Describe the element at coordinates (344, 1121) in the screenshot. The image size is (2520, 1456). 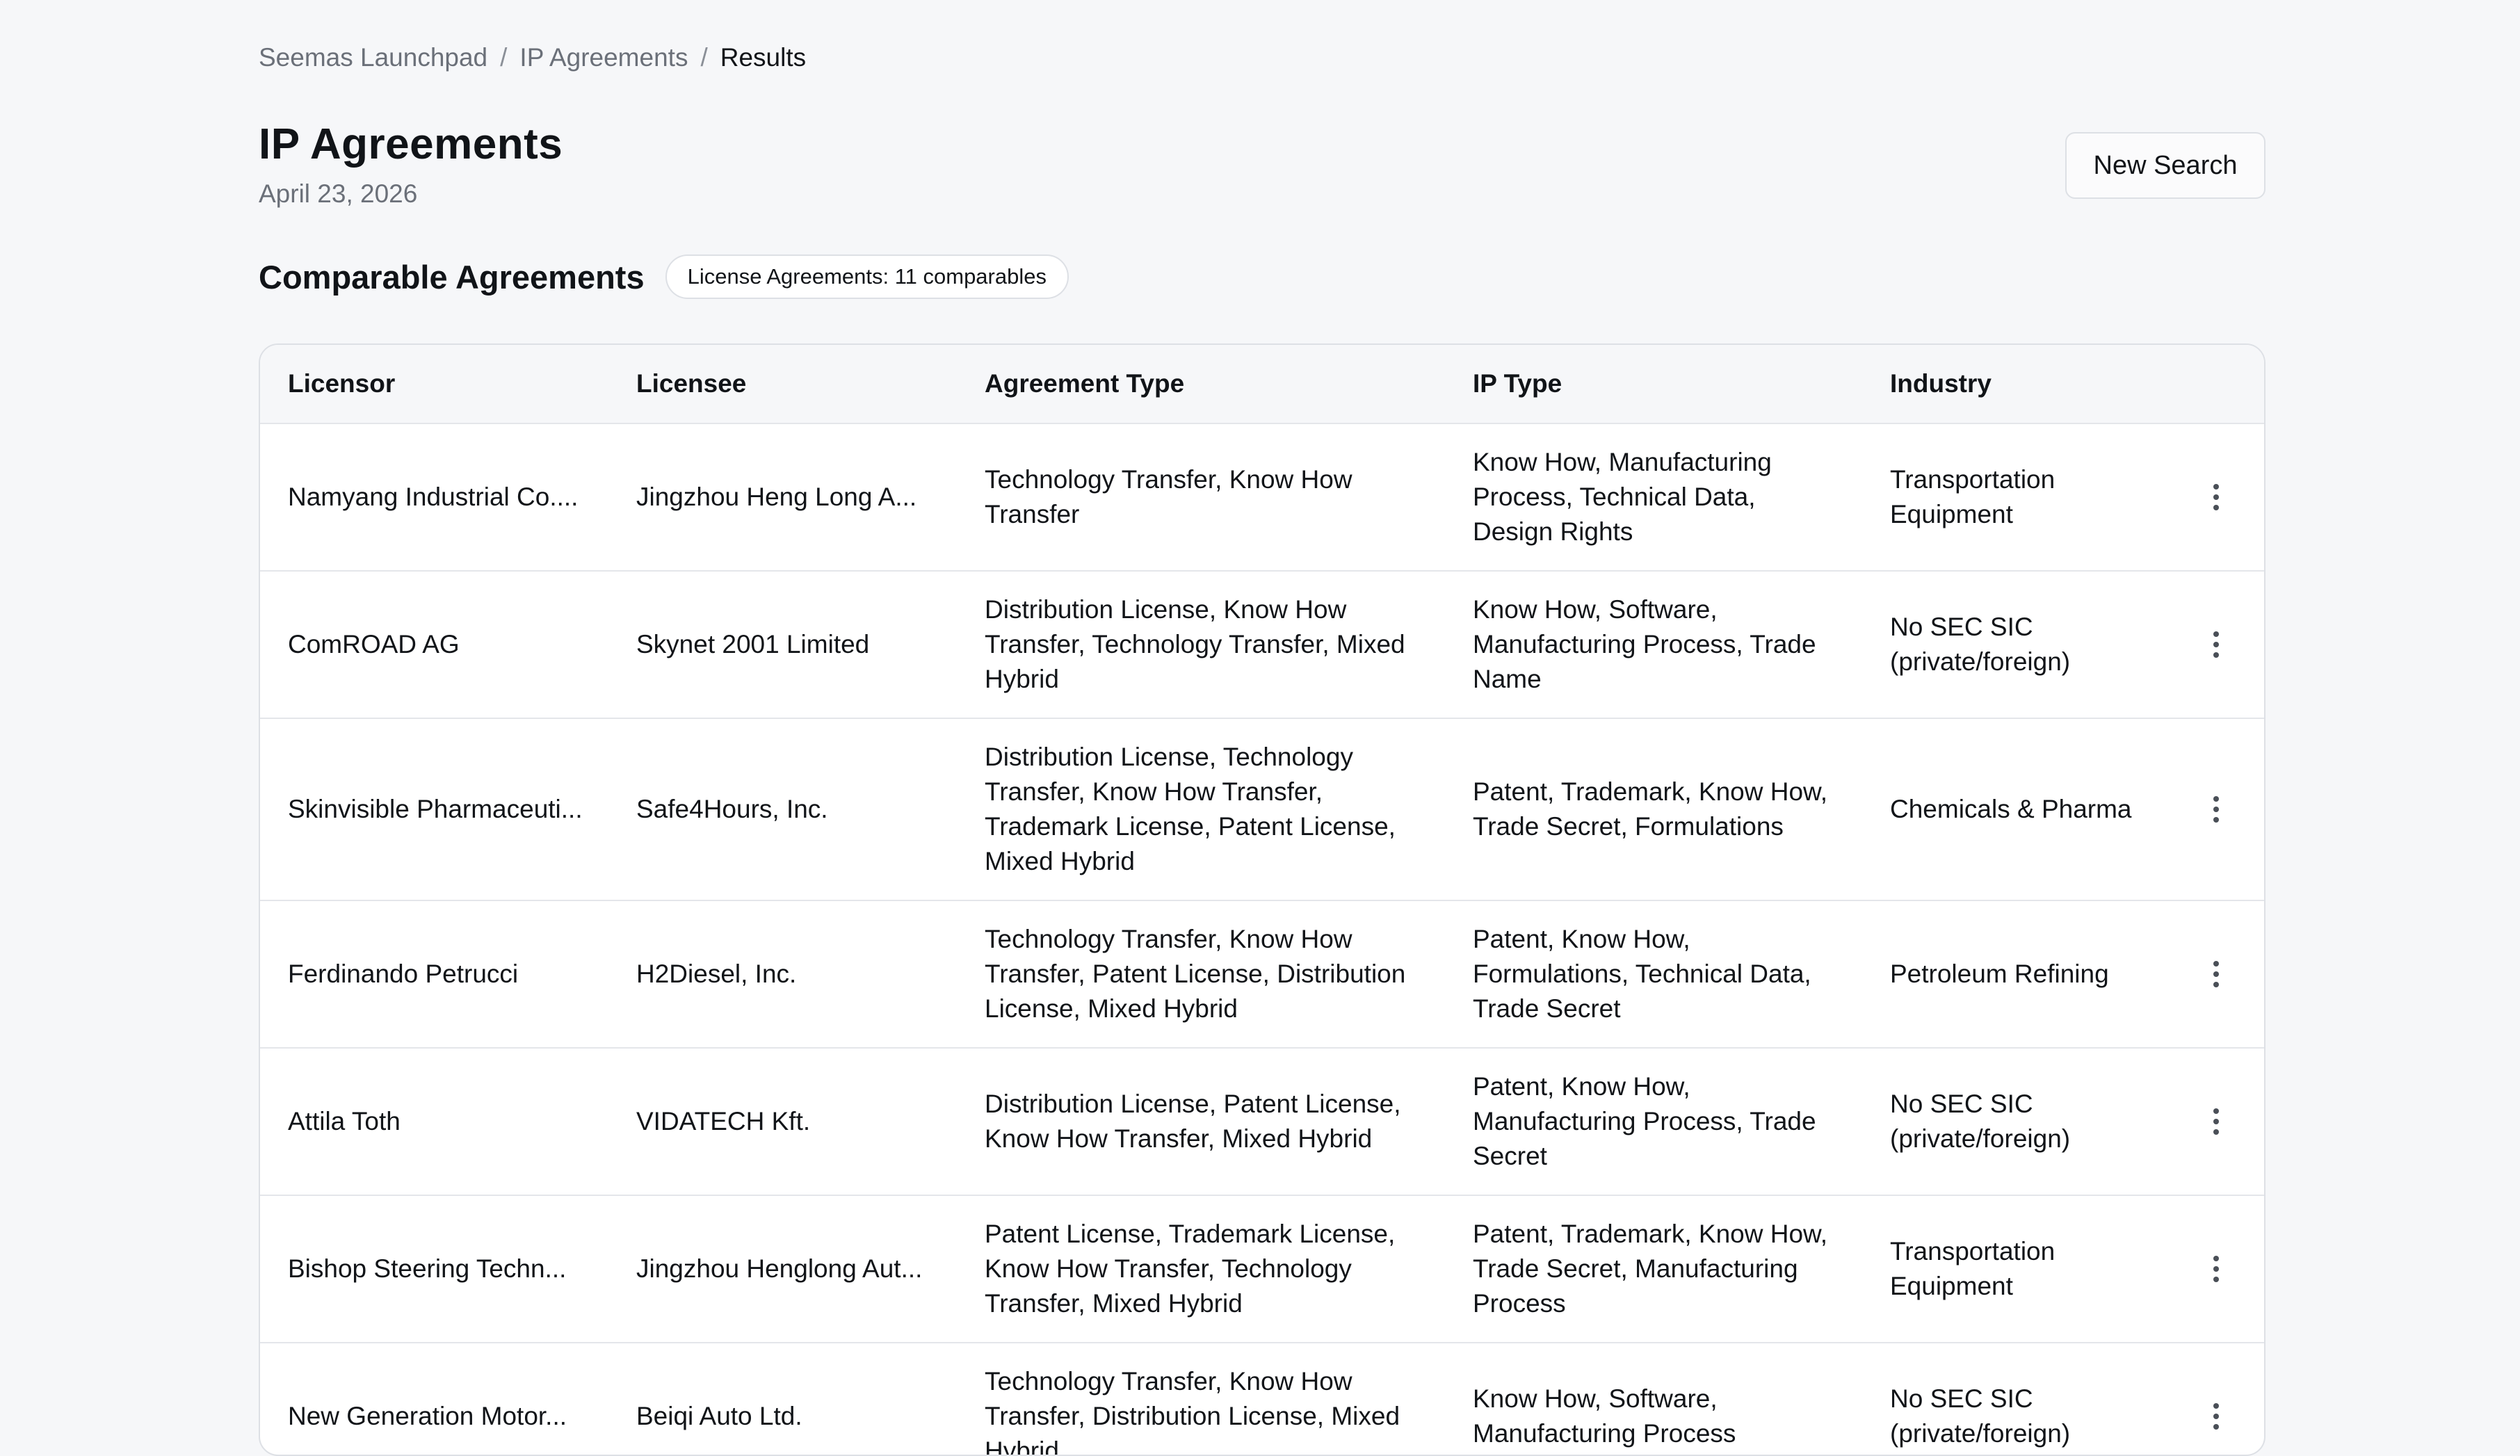
I see `cell-licensor: Attila Toth` at that location.